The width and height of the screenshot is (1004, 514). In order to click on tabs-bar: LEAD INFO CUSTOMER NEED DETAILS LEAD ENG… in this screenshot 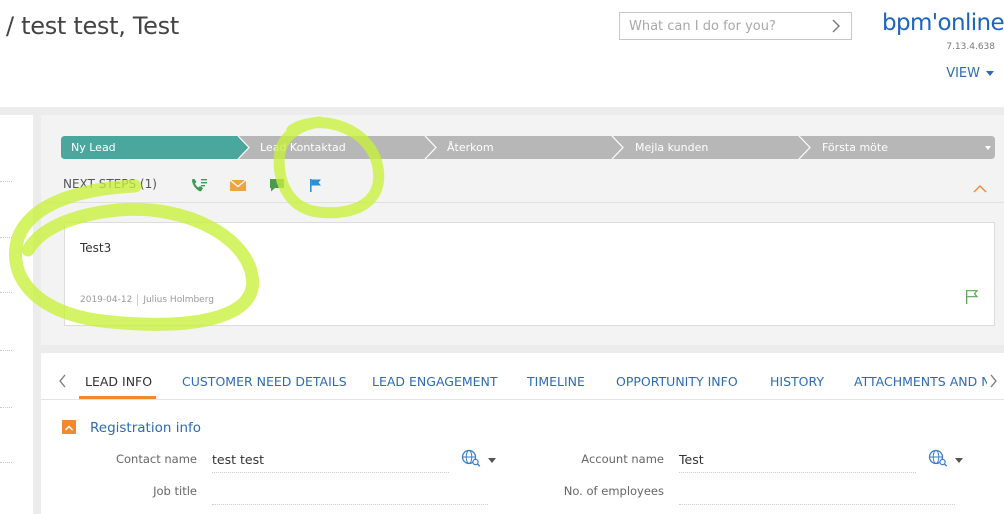, I will do `click(522, 380)`.